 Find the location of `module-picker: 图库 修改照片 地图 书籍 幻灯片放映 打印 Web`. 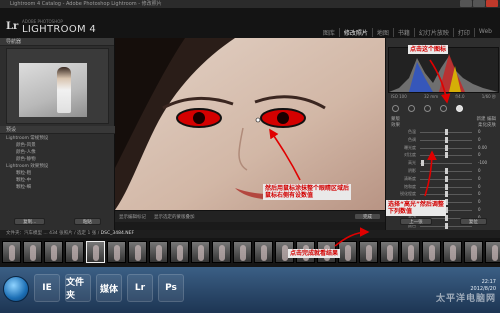

module-picker: 图库 修改照片 地图 书籍 幻灯片放映 打印 Web is located at coordinates (407, 32).